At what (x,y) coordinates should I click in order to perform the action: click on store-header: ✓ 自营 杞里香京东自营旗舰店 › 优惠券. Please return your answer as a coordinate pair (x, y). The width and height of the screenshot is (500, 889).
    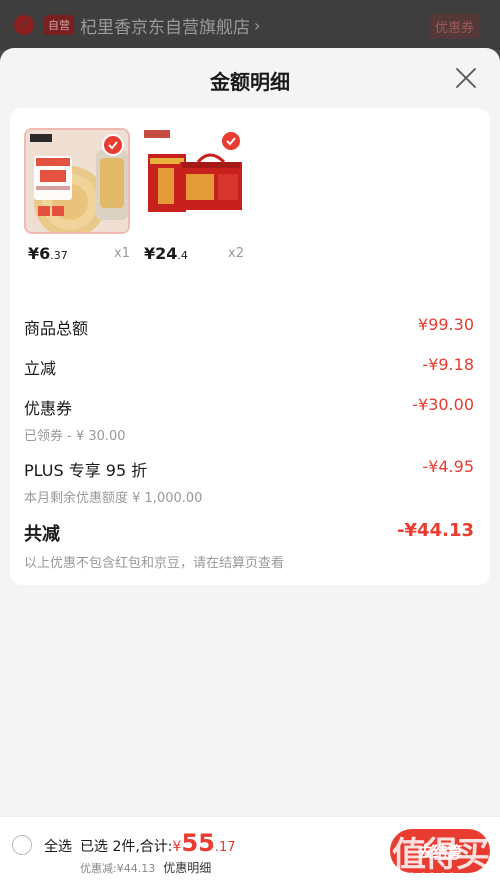
    Looking at the image, I should click on (250, 25).